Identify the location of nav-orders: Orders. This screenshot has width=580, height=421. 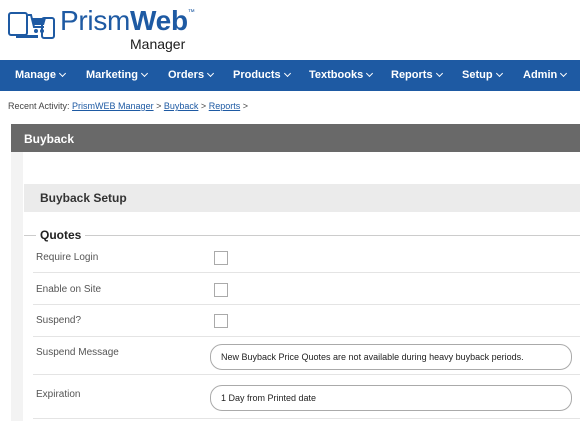
(191, 75).